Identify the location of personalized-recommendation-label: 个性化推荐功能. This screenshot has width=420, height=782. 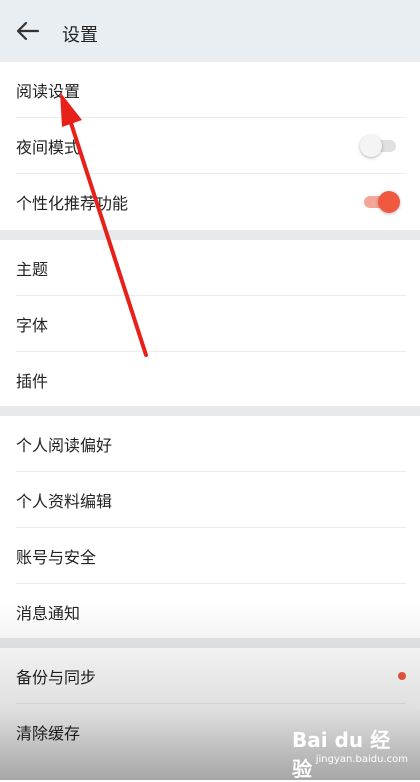
(72, 203).